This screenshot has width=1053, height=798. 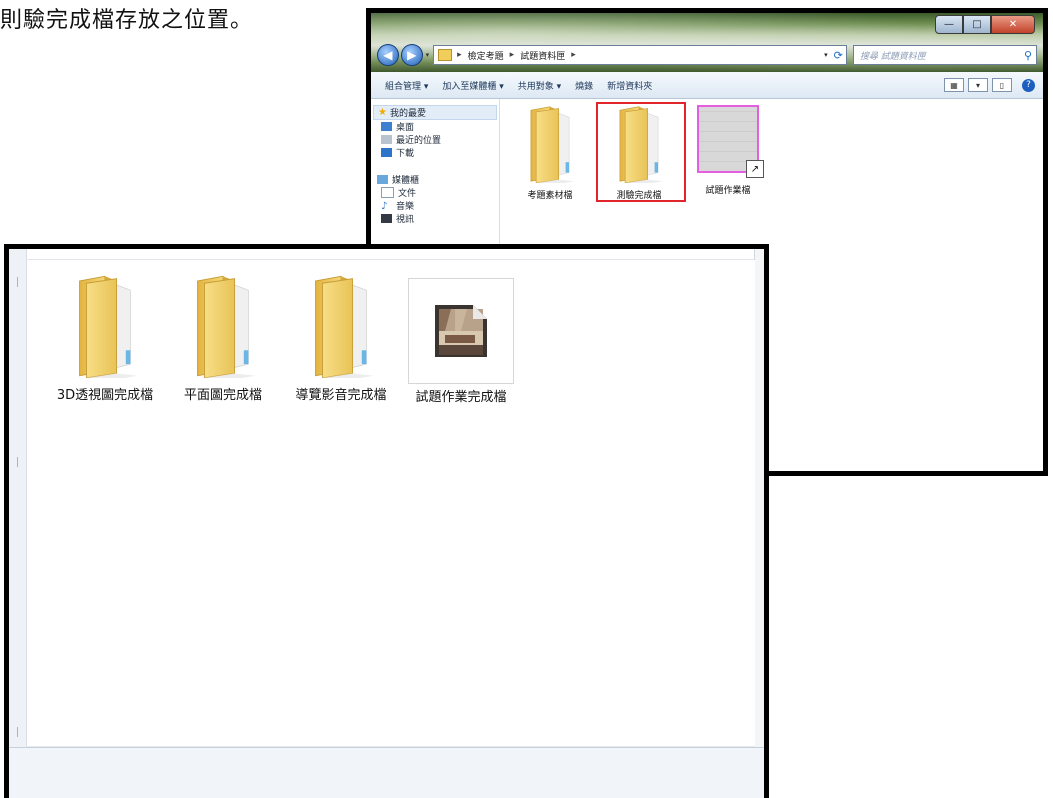 I want to click on organize-menu: 組合管理 ▾, so click(x=406, y=85).